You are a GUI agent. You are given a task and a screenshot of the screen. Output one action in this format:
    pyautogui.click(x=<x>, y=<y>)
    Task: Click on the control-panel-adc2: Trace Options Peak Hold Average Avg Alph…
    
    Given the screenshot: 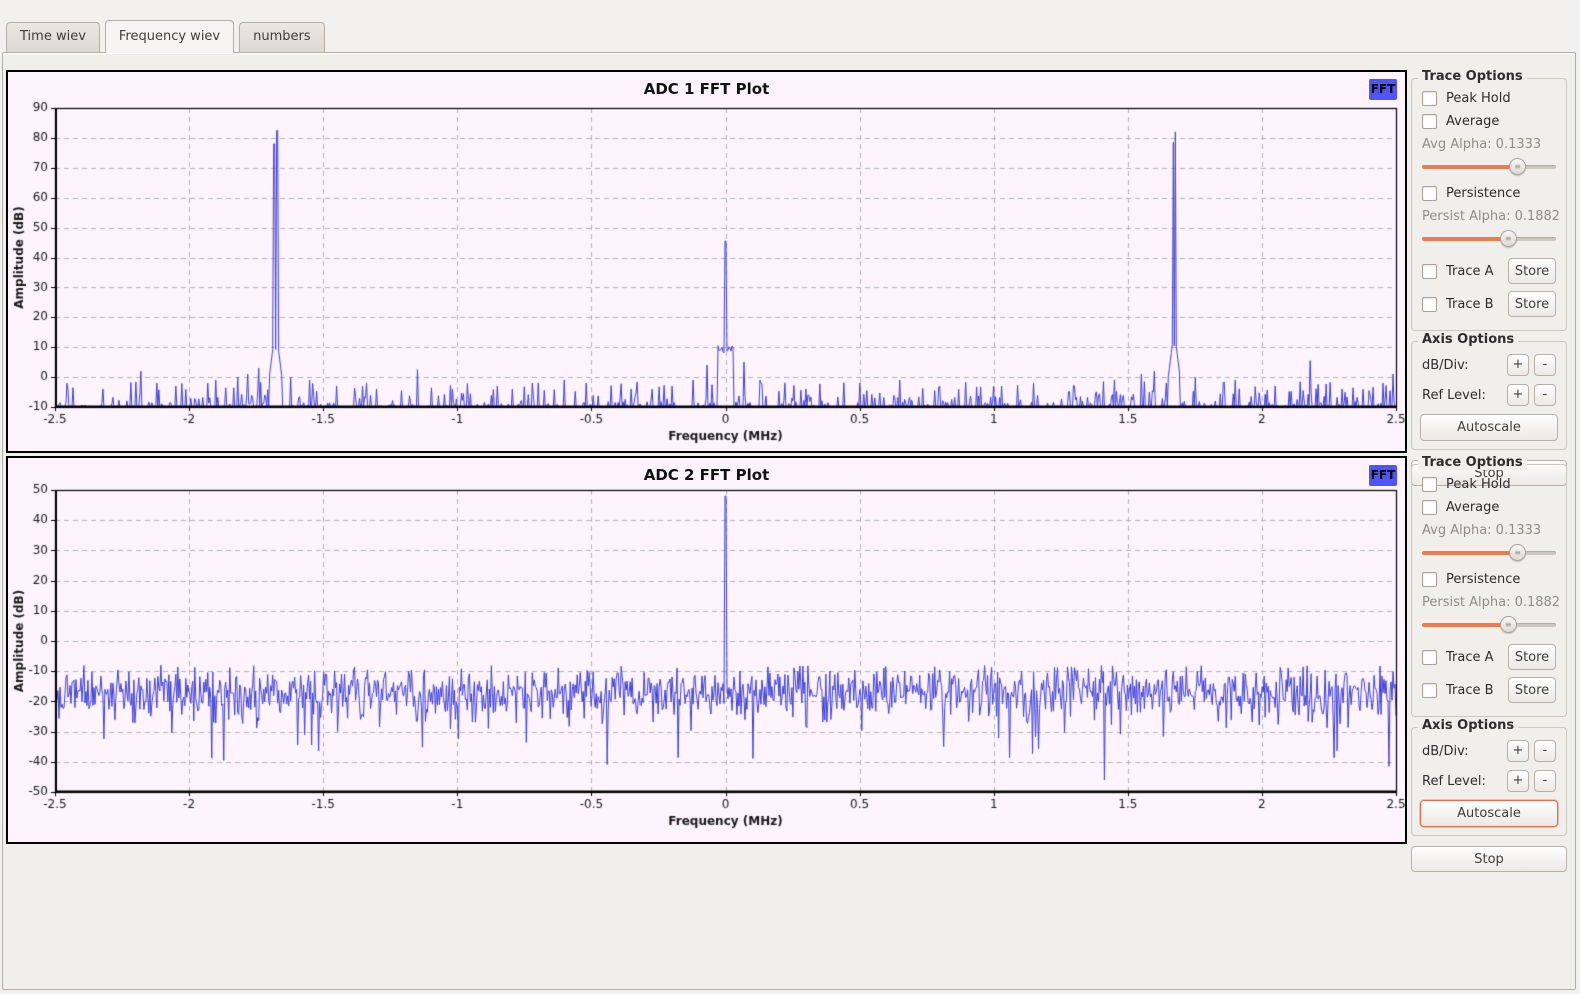 What is the action you would take?
    pyautogui.click(x=1489, y=663)
    